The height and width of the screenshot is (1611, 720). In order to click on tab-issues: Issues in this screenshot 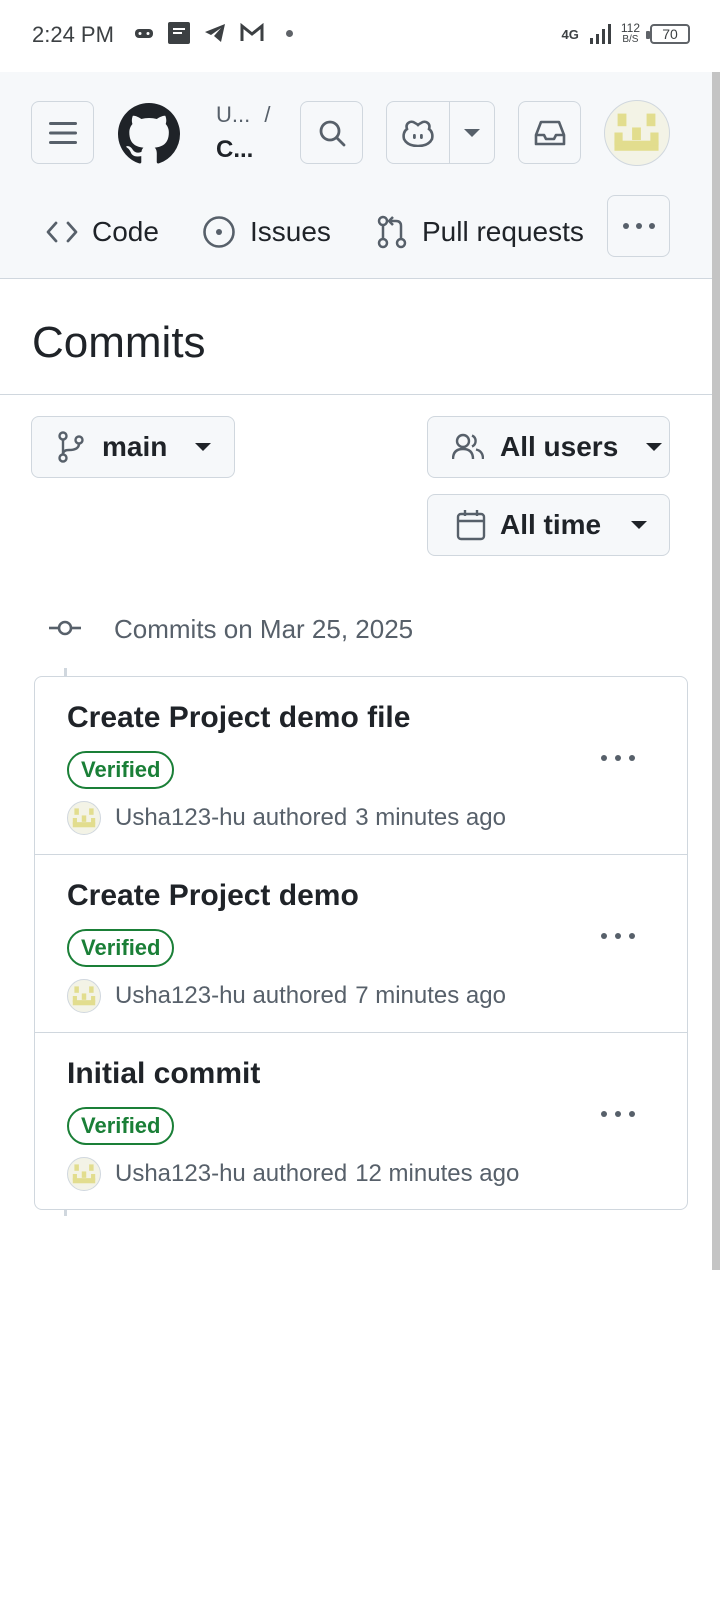, I will do `click(266, 232)`.